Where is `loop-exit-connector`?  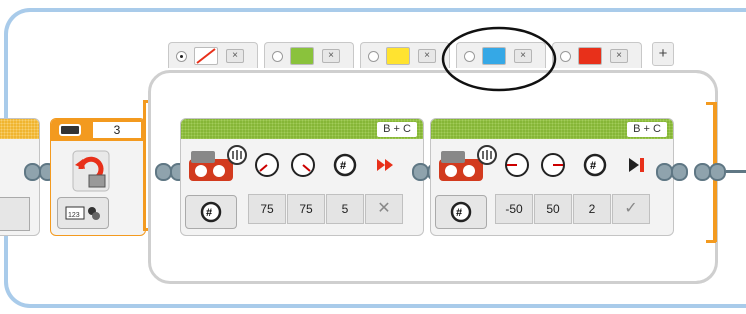
loop-exit-connector is located at coordinates (711, 172).